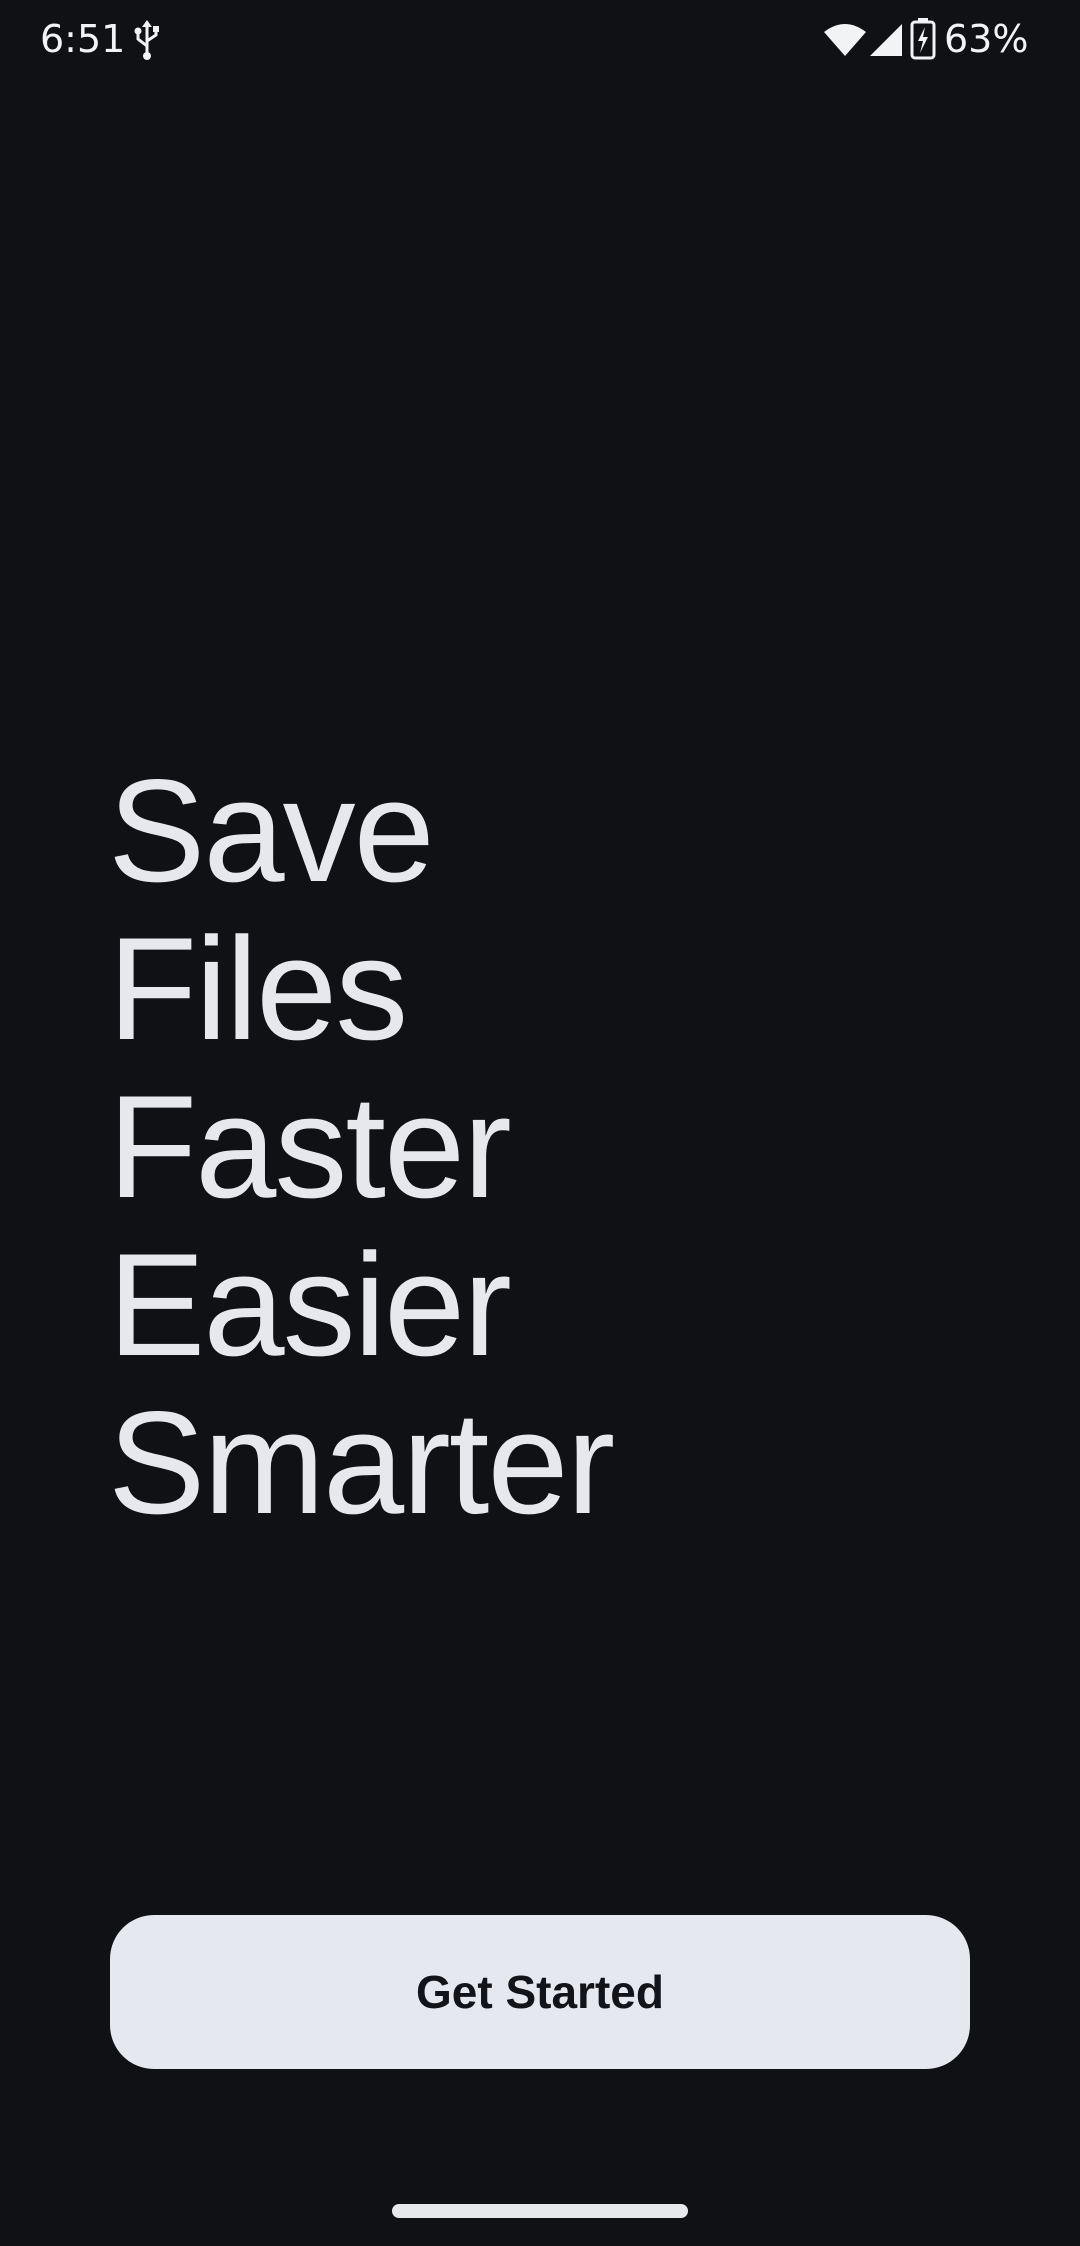 The width and height of the screenshot is (1080, 2246). Describe the element at coordinates (271, 830) in the screenshot. I see `hero-line-save: Save` at that location.